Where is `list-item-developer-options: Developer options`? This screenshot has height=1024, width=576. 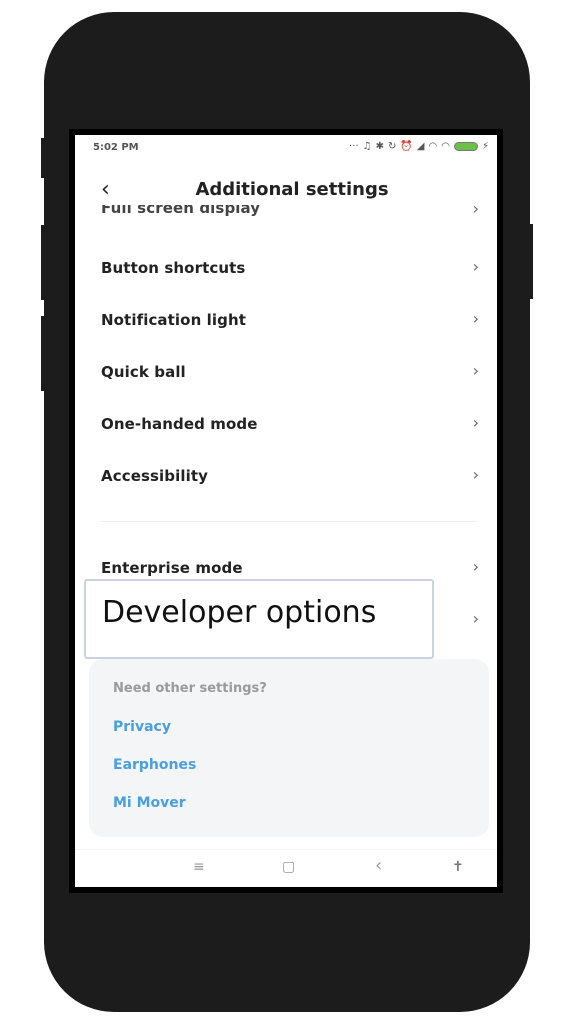 list-item-developer-options: Developer options is located at coordinates (259, 619).